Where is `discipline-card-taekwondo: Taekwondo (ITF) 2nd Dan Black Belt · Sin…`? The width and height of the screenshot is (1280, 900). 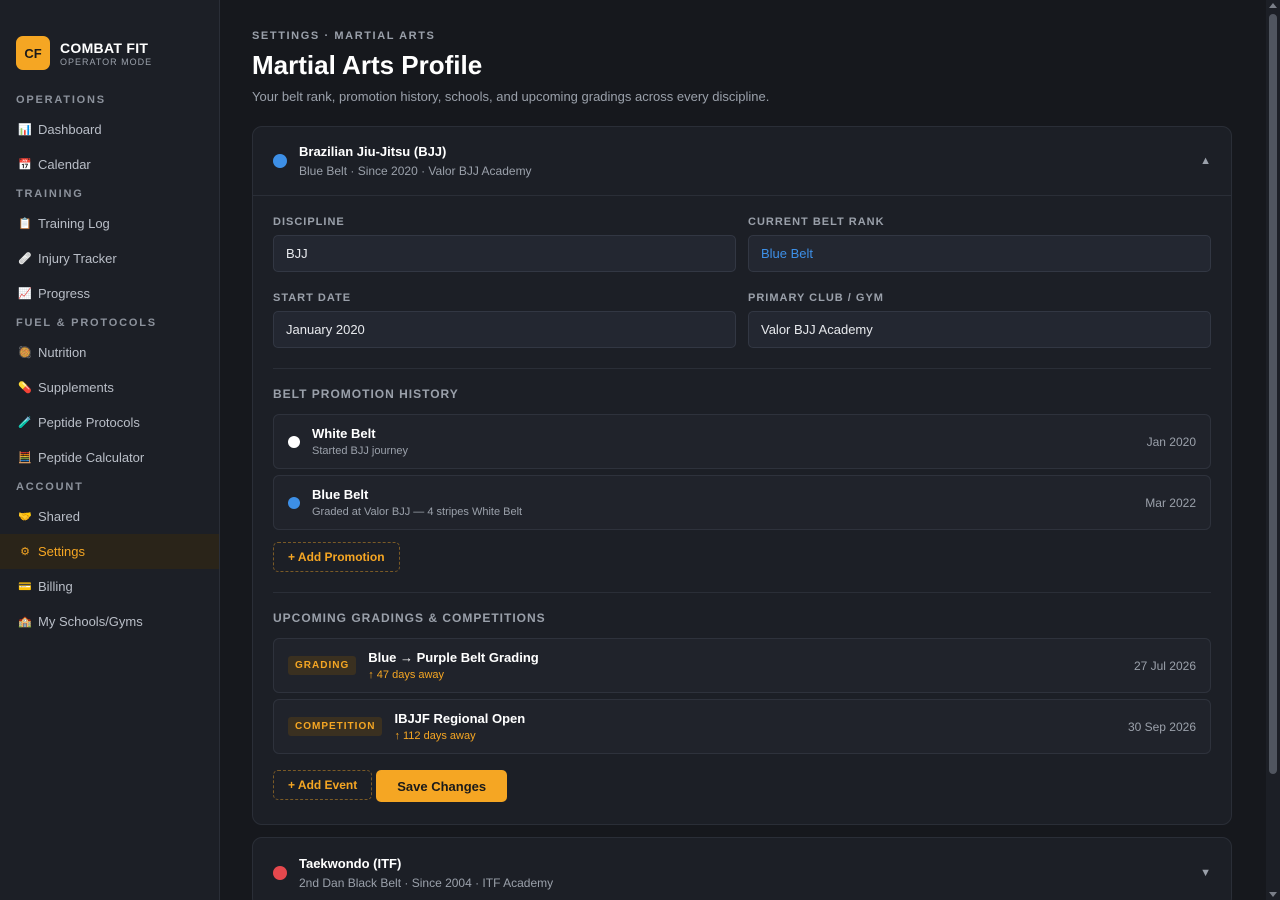 discipline-card-taekwondo: Taekwondo (ITF) 2nd Dan Black Belt · Sin… is located at coordinates (742, 868).